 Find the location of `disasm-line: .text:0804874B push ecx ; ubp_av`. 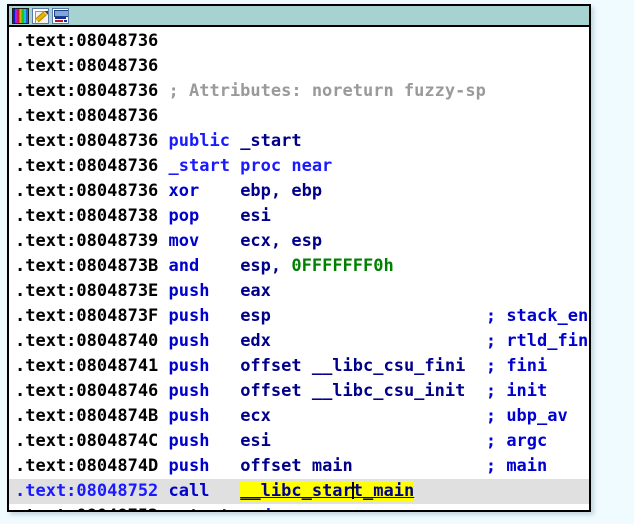

disasm-line: .text:0804874B push ecx ; ubp_av is located at coordinates (299, 416).